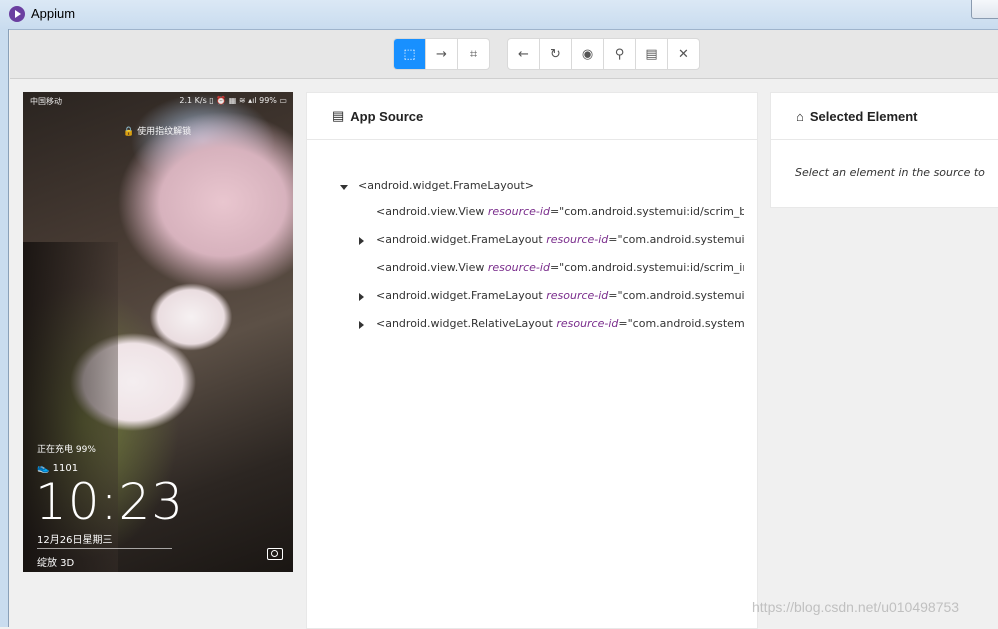  What do you see at coordinates (275, 554) in the screenshot?
I see `camera-icon` at bounding box center [275, 554].